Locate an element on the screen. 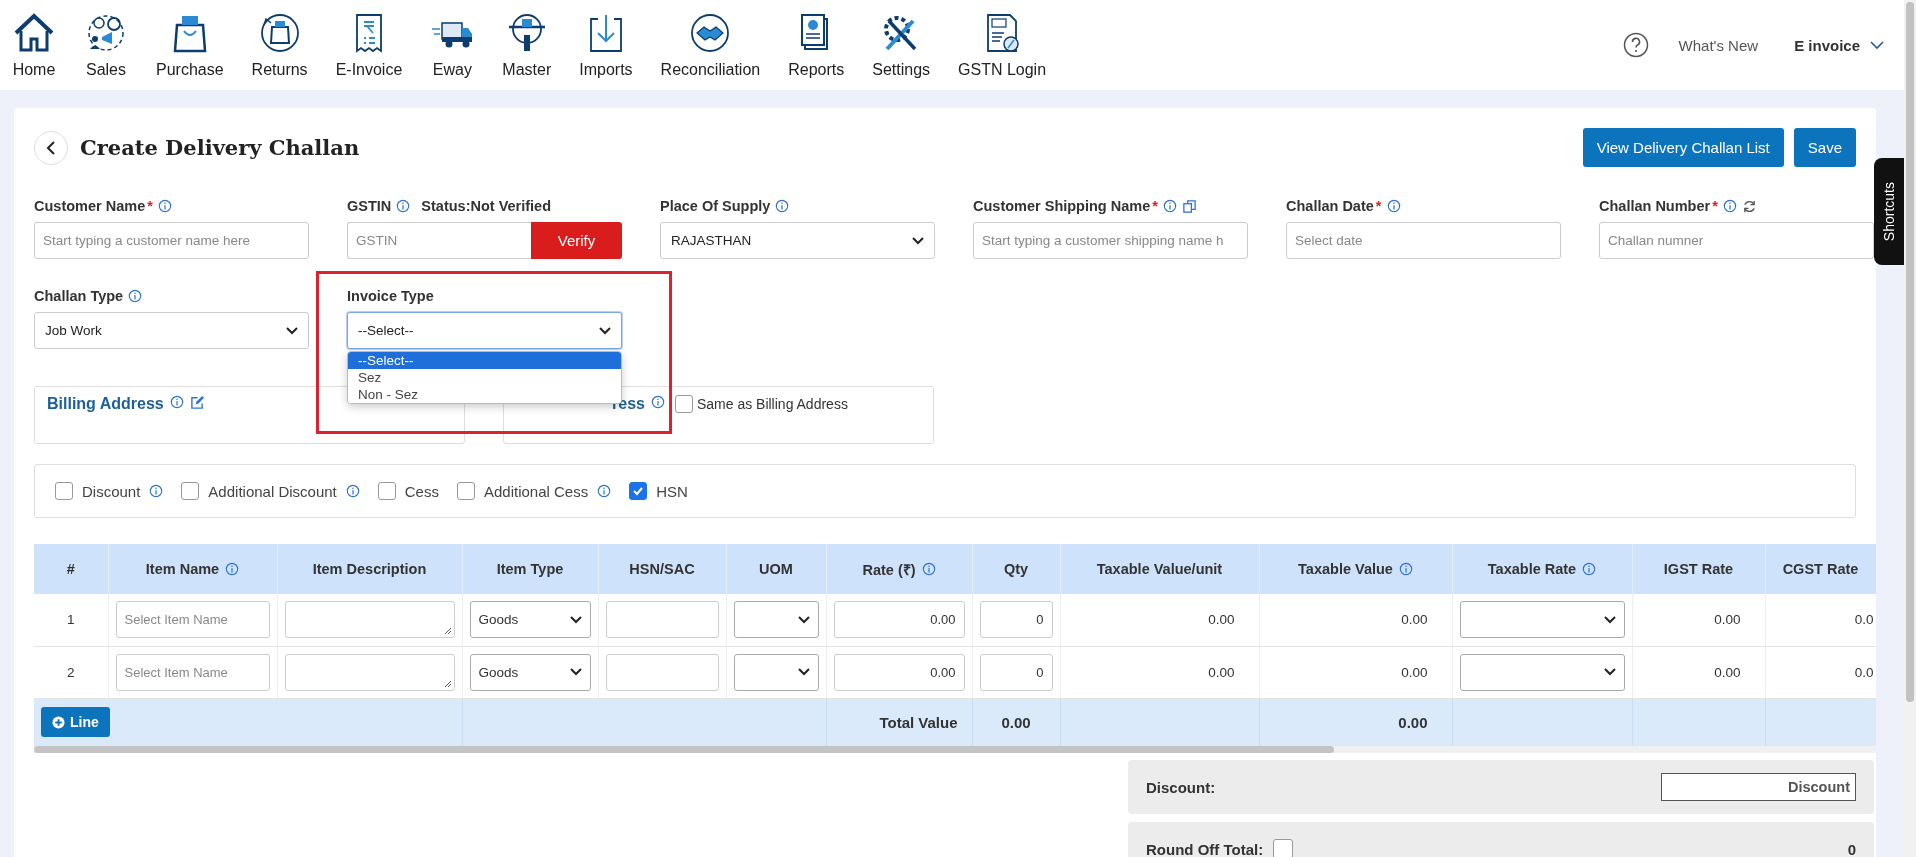  nav-item: Returns is located at coordinates (279, 45).